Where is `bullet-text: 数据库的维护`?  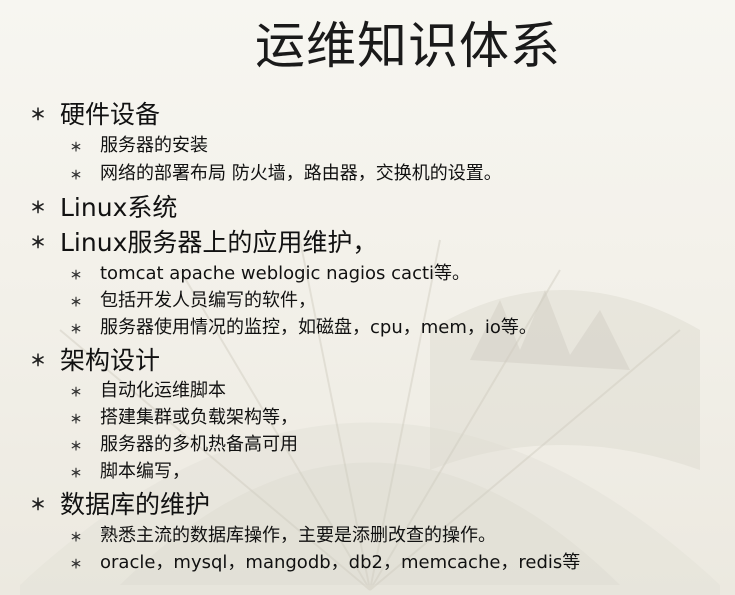 bullet-text: 数据库的维护 is located at coordinates (135, 504).